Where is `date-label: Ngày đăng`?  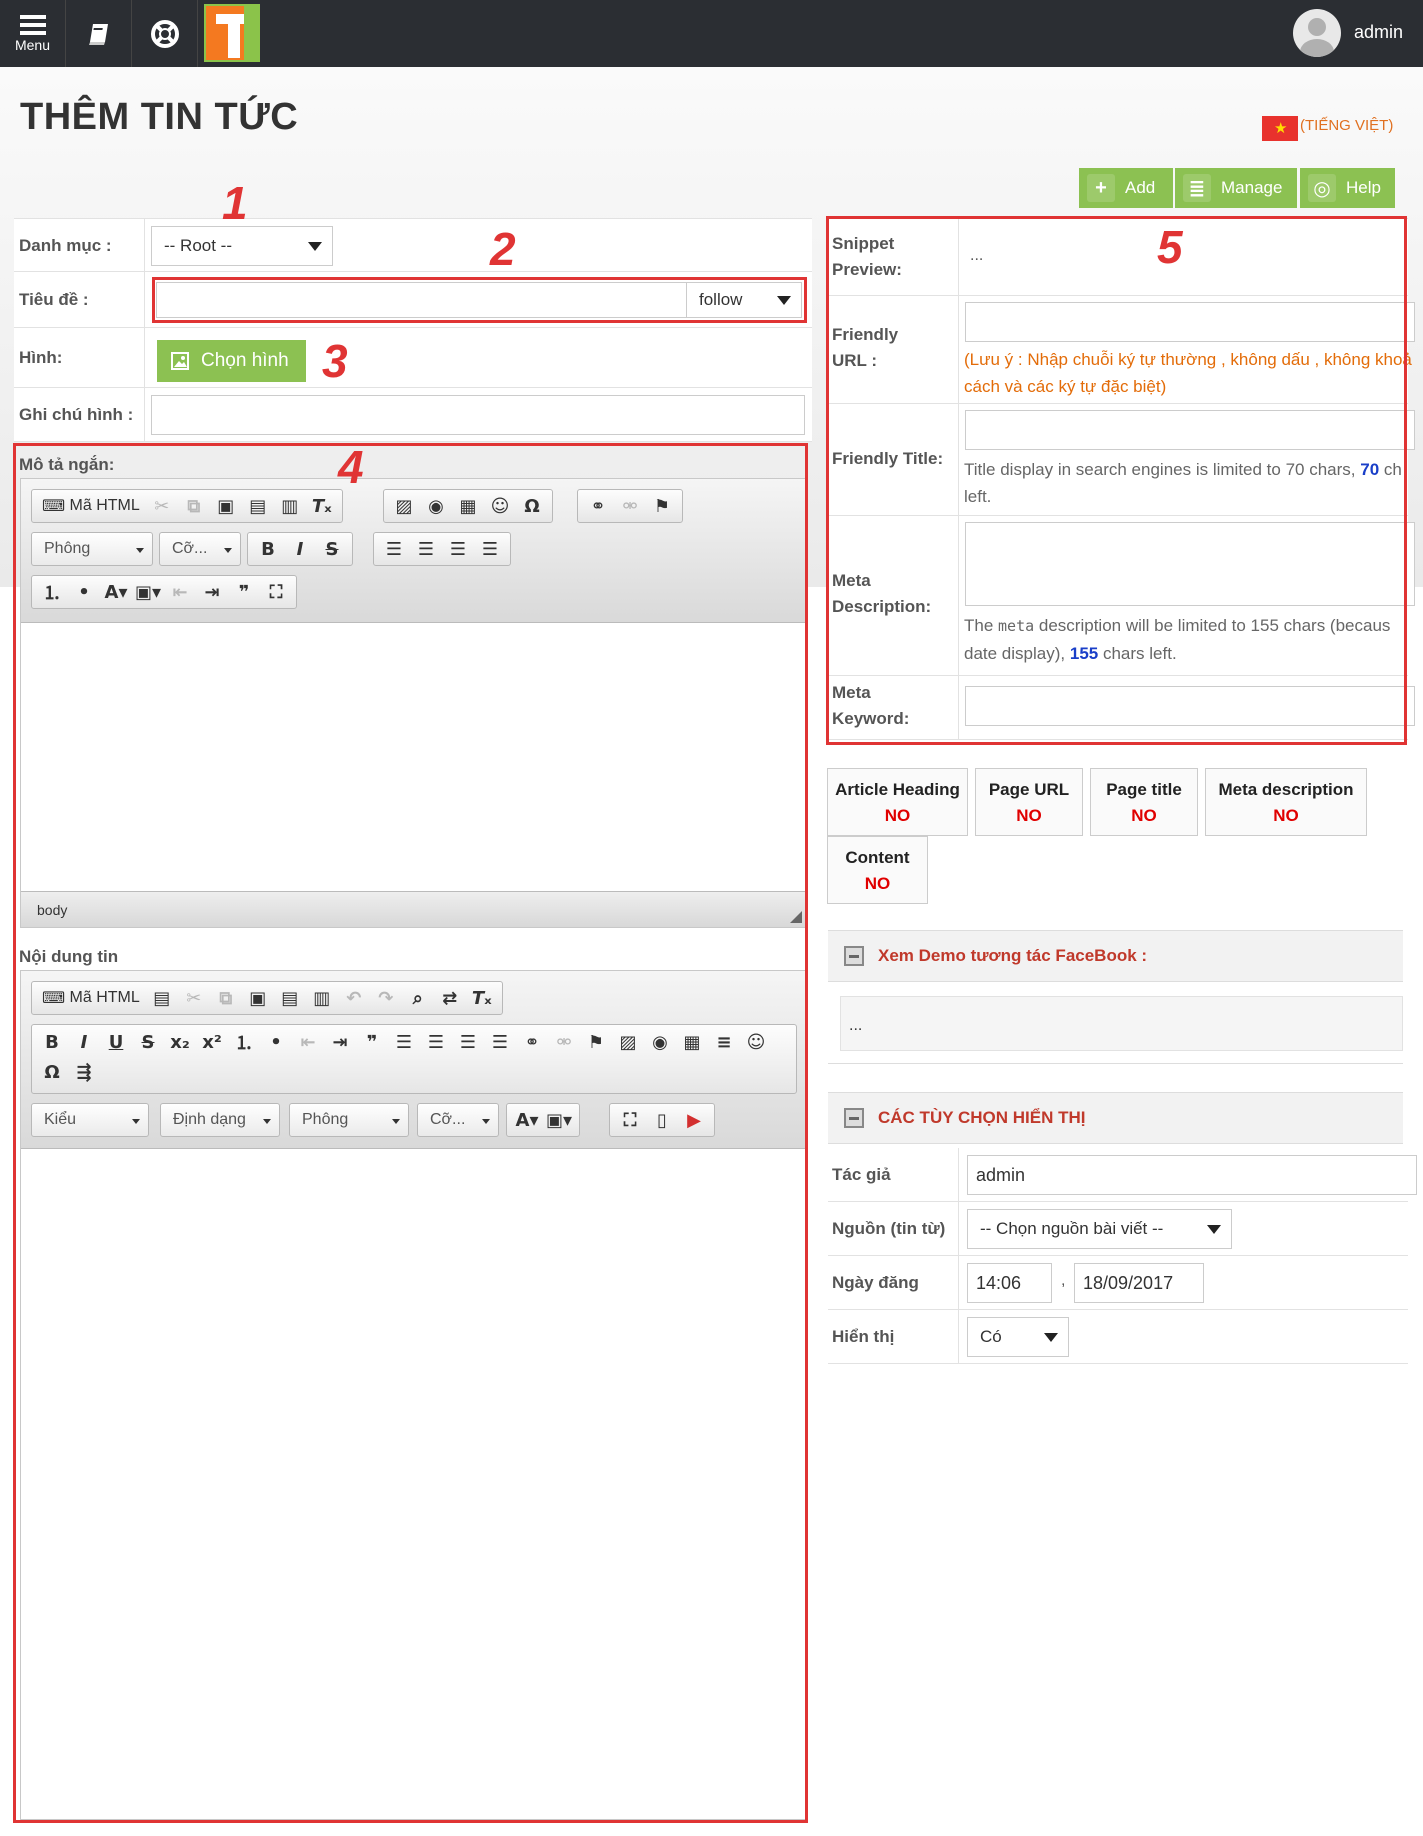
date-label: Ngày đăng is located at coordinates (875, 1282).